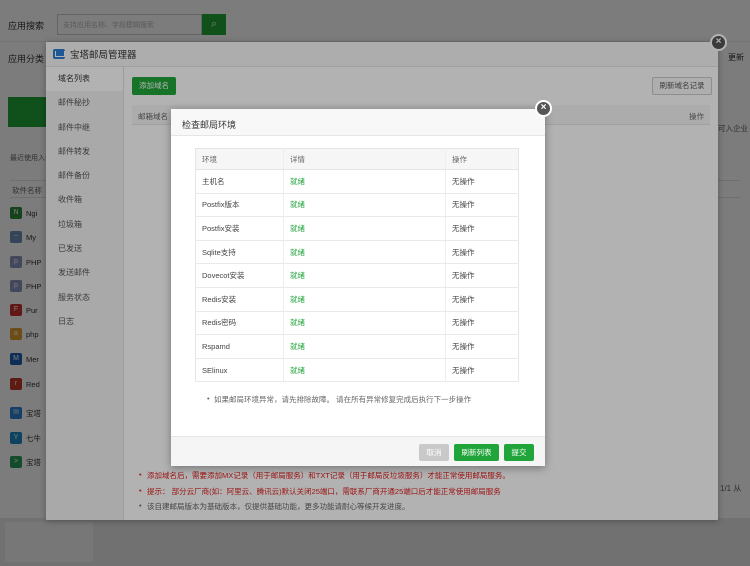 The width and height of the screenshot is (750, 566). What do you see at coordinates (434, 452) in the screenshot?
I see `cancel-button: 取消` at bounding box center [434, 452].